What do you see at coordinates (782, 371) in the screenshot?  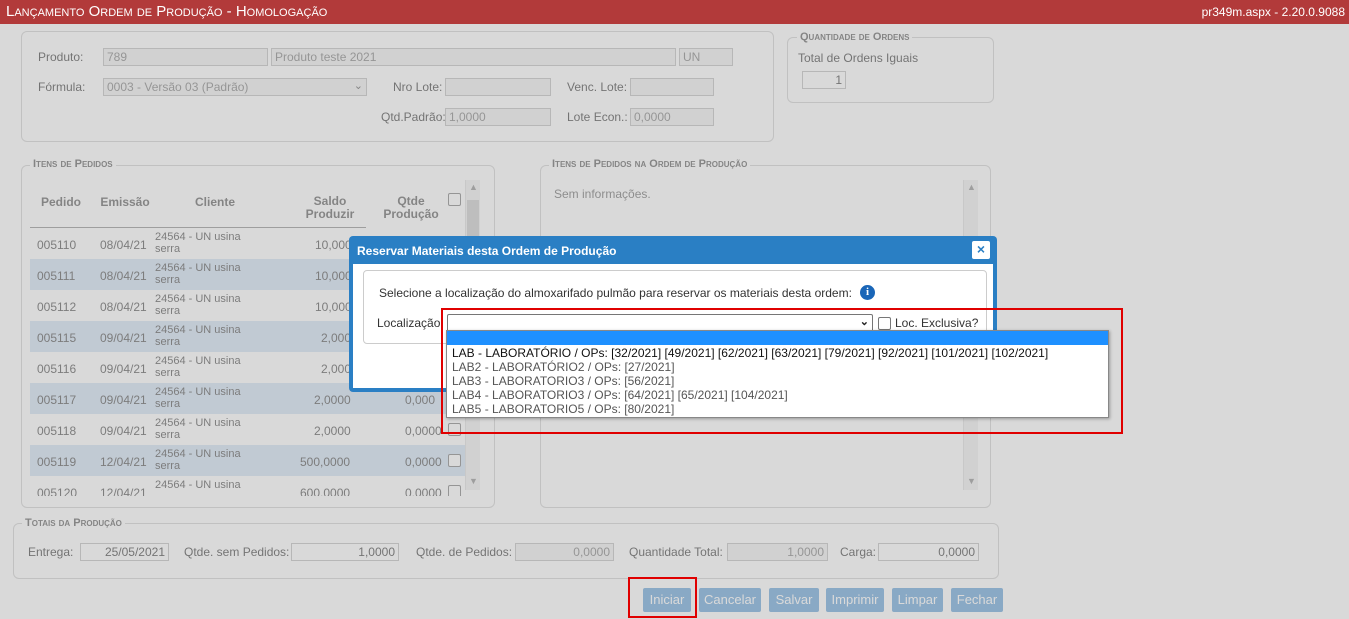 I see `annotation-box-dropdown` at bounding box center [782, 371].